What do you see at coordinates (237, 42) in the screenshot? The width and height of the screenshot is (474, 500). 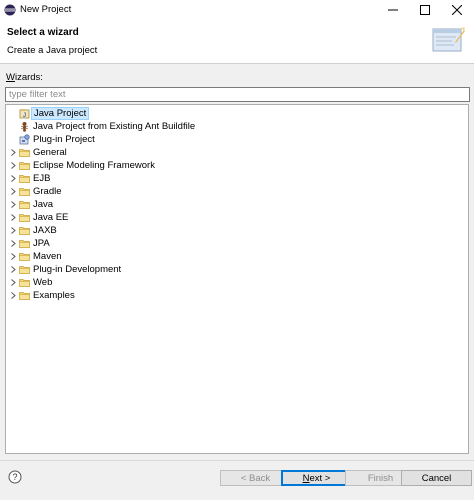 I see `wizard-header: Select a wizard Create a Java project` at bounding box center [237, 42].